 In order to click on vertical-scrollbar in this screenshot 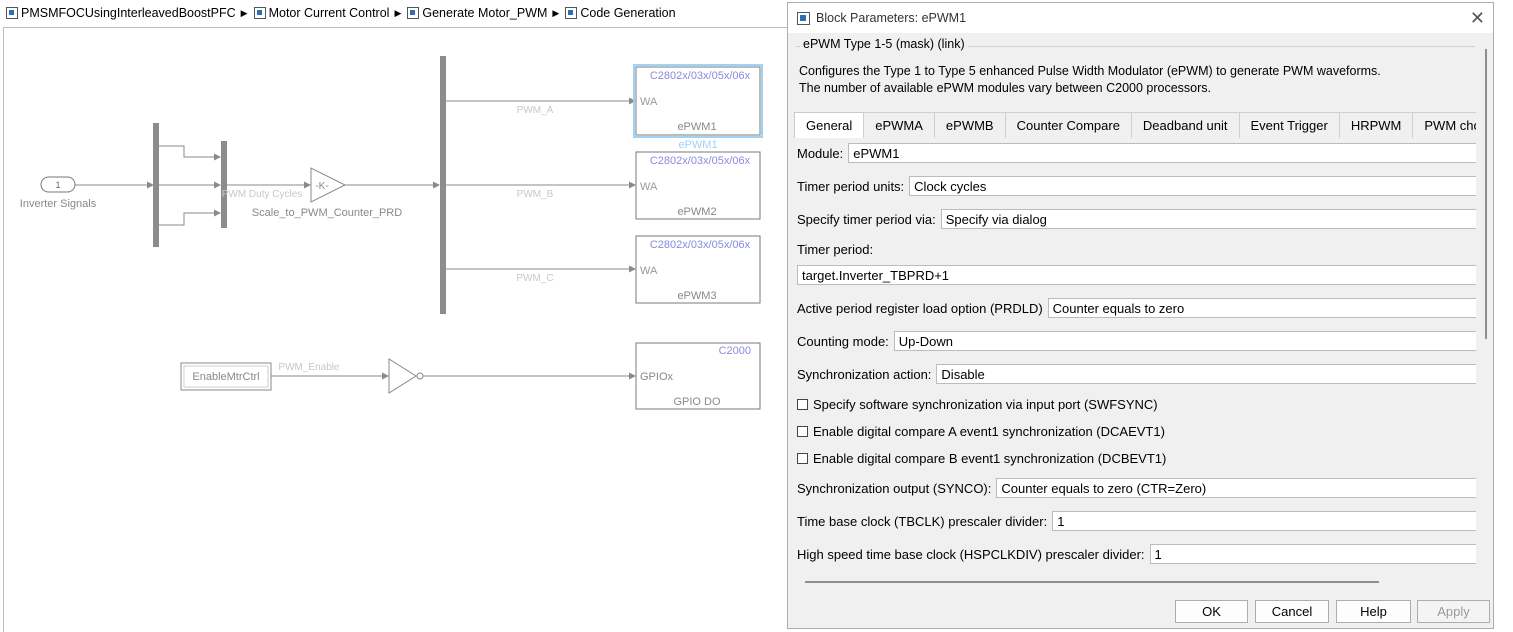, I will do `click(1486, 194)`.